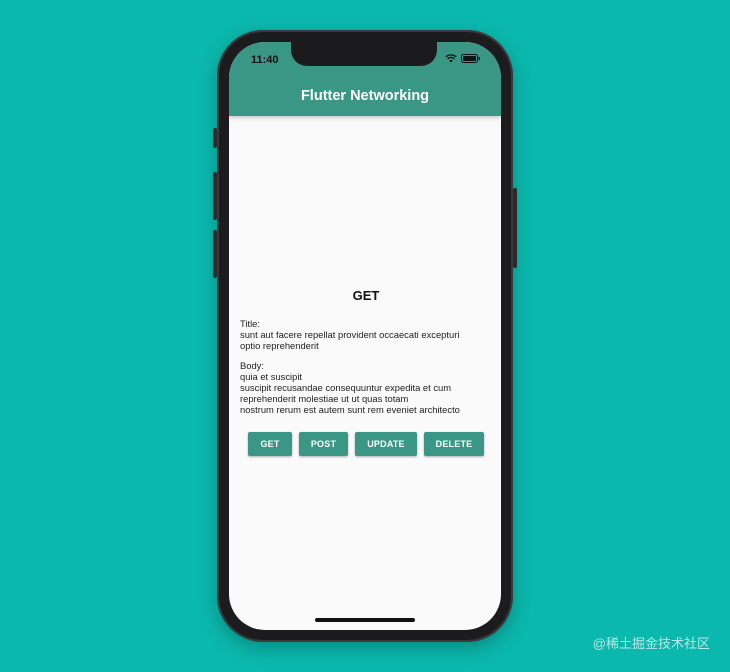 This screenshot has height=672, width=730. What do you see at coordinates (215, 196) in the screenshot?
I see `volume-up-button` at bounding box center [215, 196].